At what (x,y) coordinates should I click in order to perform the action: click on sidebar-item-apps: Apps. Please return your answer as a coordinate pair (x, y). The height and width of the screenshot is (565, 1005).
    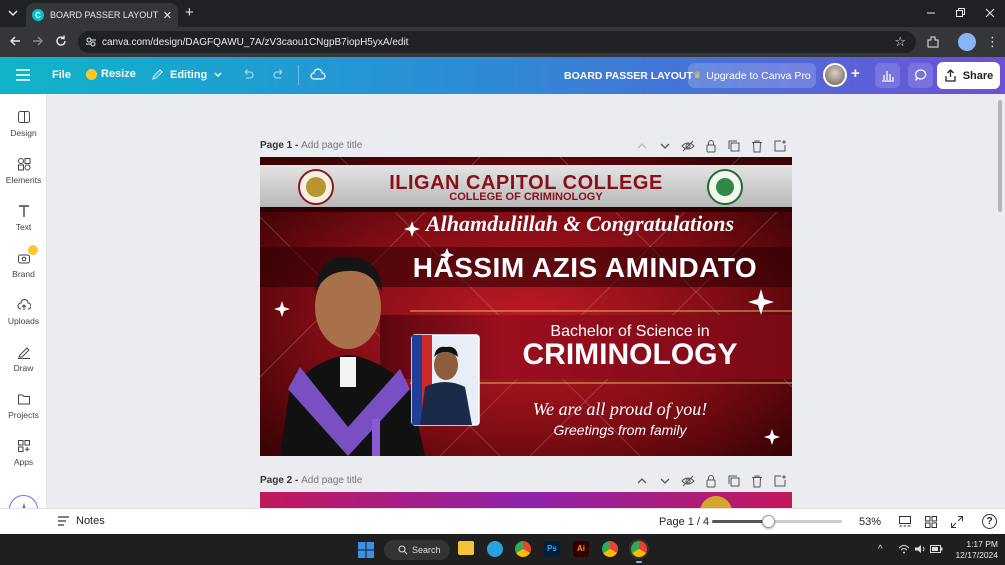
    Looking at the image, I should click on (23, 455).